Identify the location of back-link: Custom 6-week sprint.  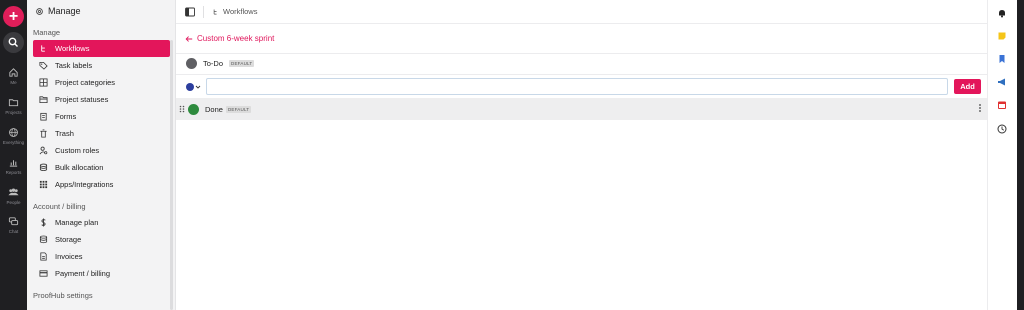
(229, 38).